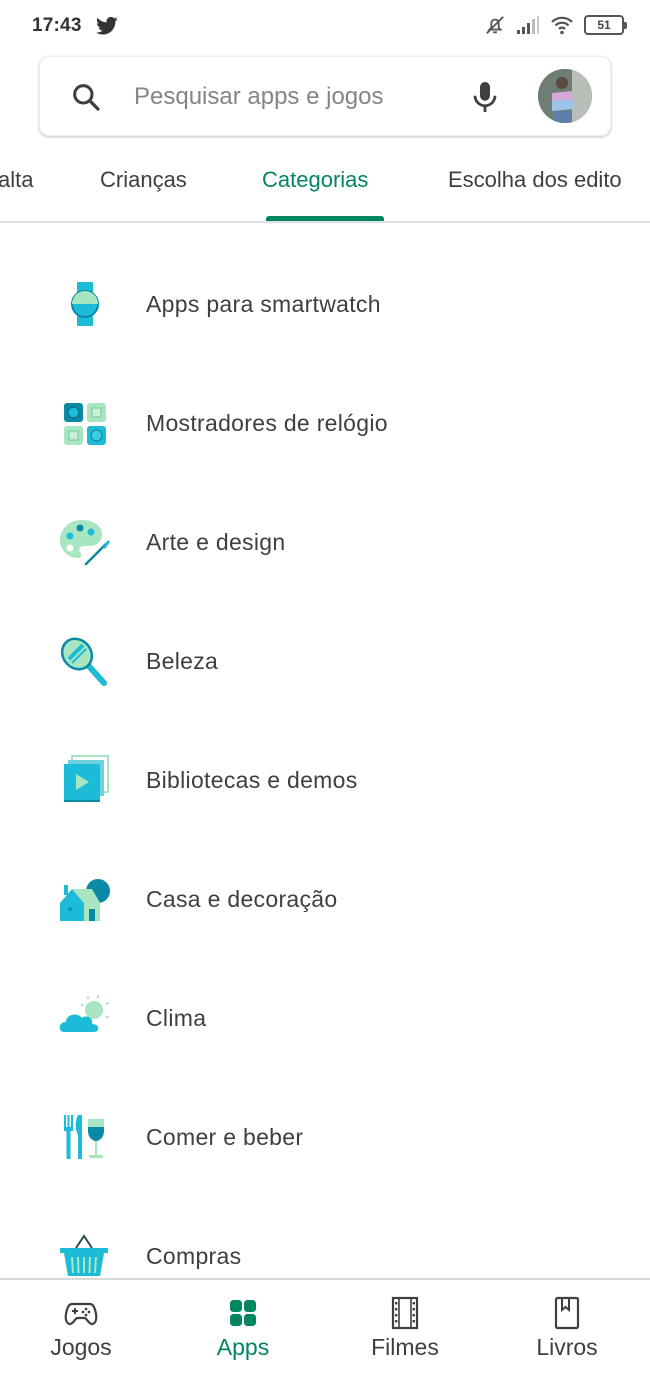 The image size is (650, 1373). Describe the element at coordinates (325, 26) in the screenshot. I see `status-bar: 17:43 51` at that location.